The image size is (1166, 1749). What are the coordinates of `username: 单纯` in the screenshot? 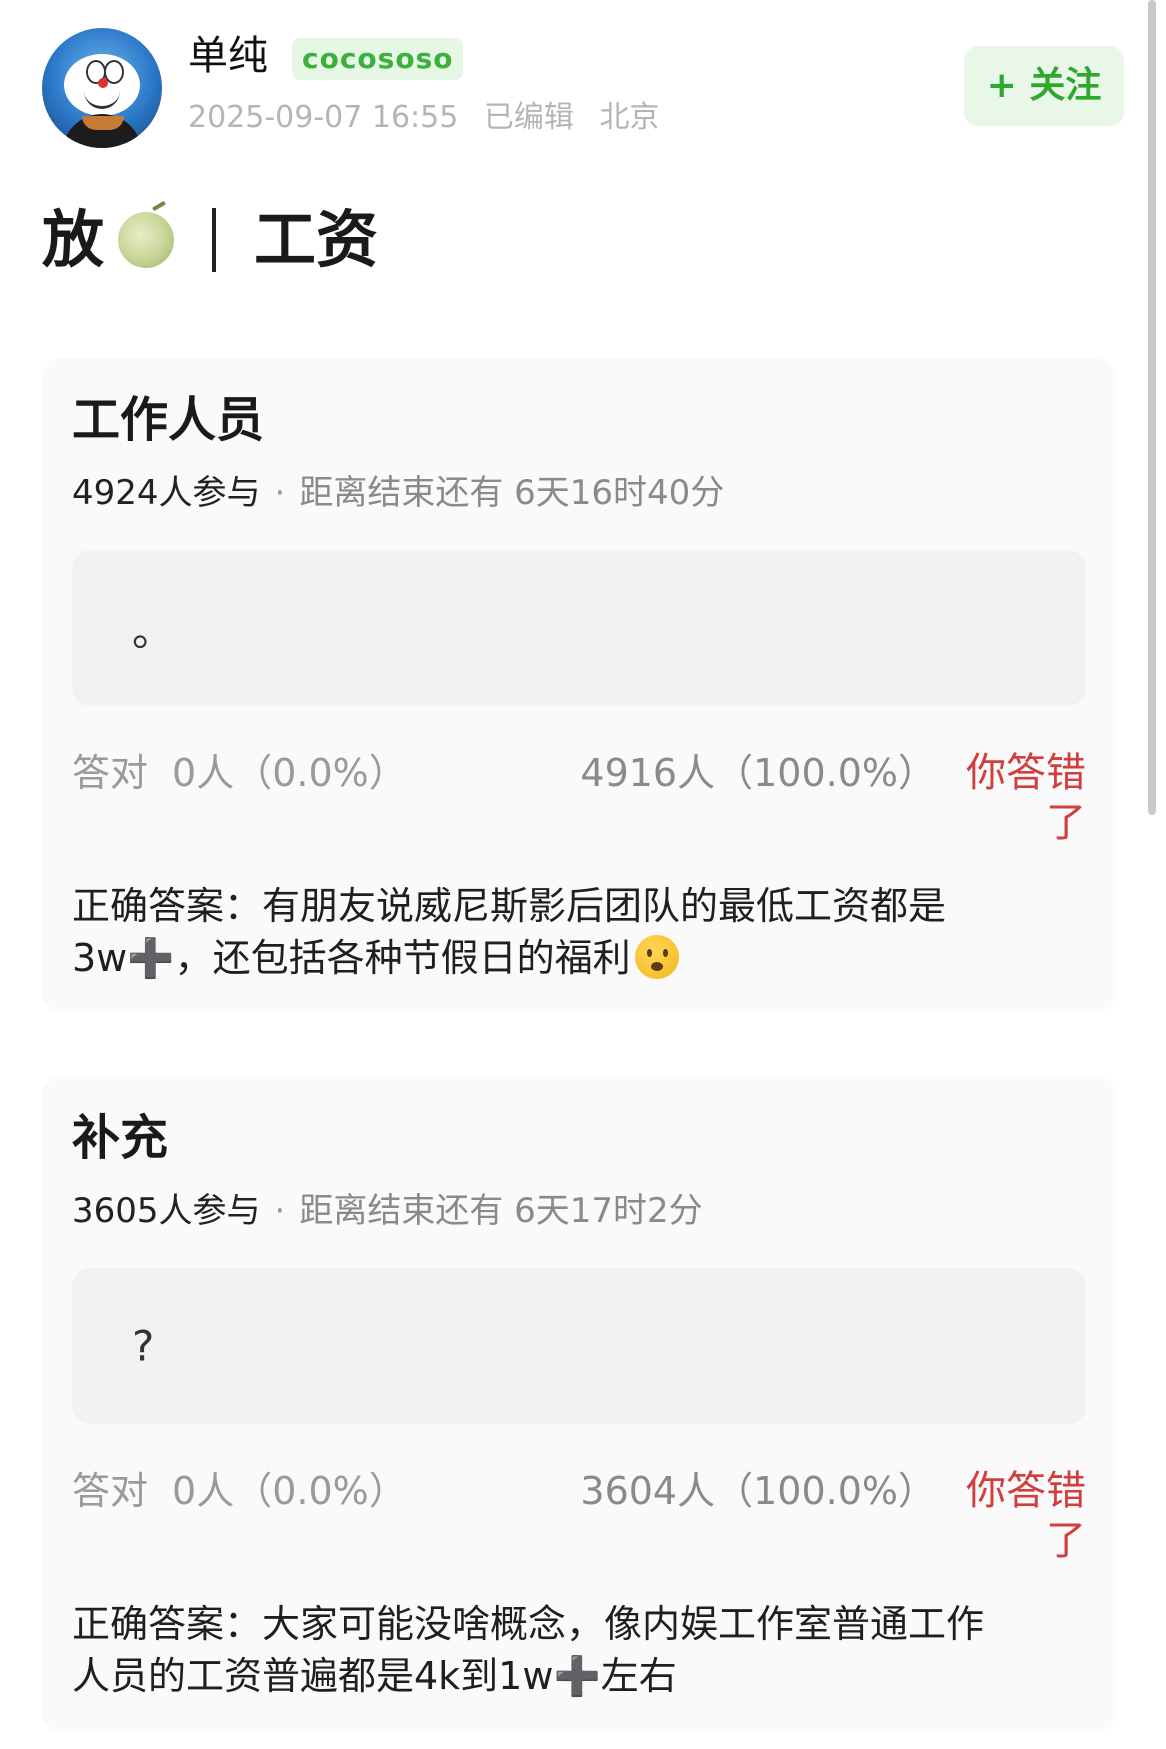 It's located at (228, 56).